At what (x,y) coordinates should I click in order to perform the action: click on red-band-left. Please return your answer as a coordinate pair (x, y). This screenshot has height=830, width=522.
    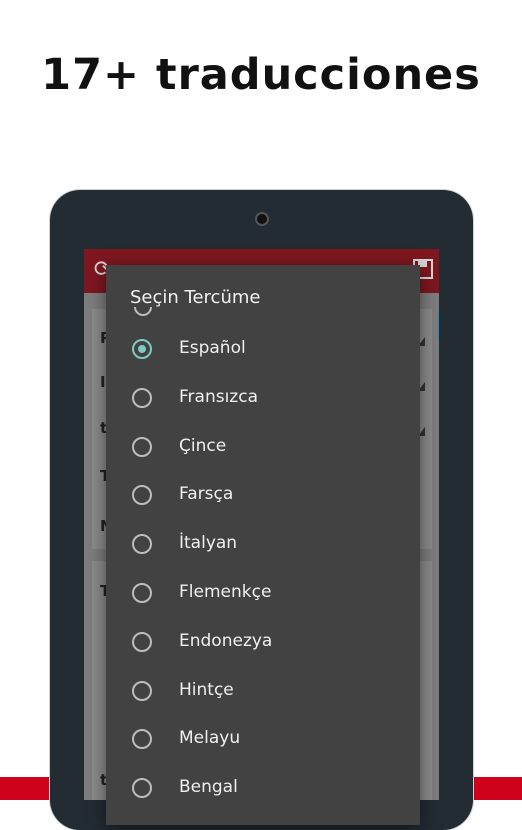
    Looking at the image, I should click on (25, 788).